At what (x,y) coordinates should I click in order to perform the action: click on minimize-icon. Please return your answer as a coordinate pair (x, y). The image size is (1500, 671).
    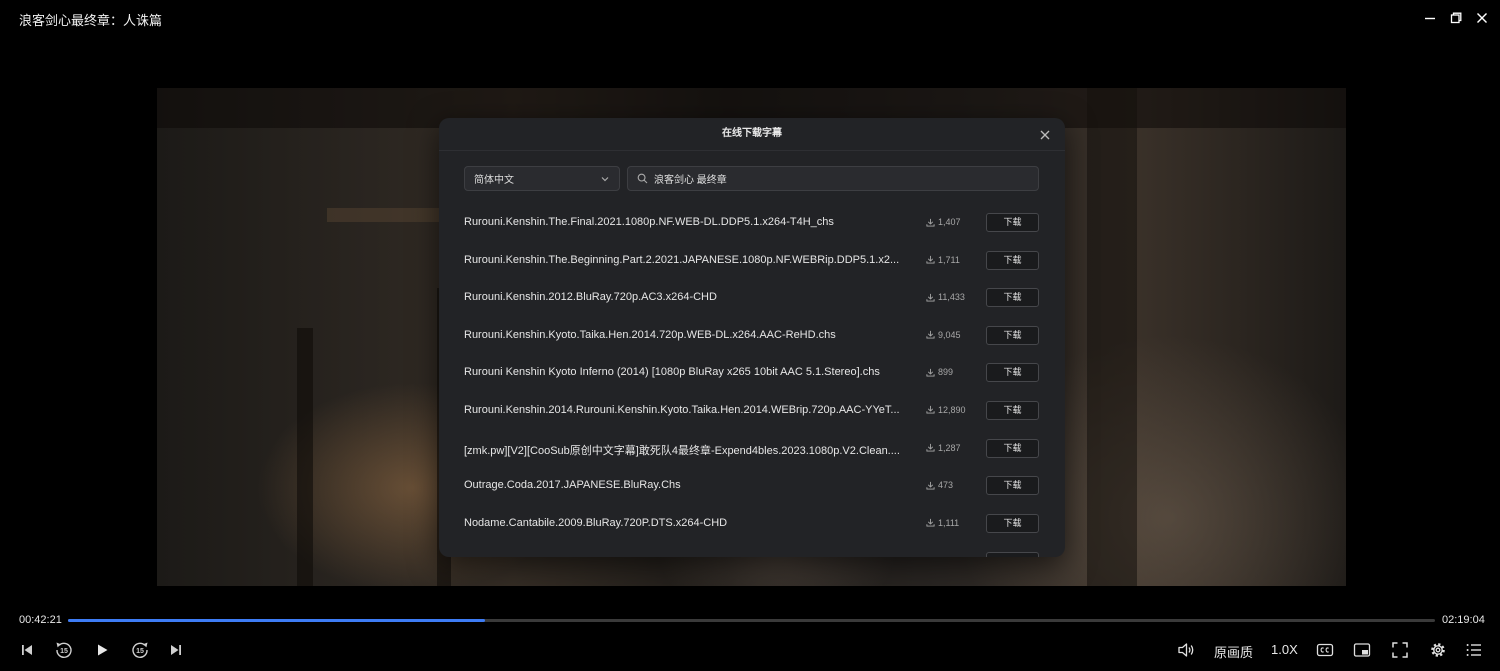
    Looking at the image, I should click on (1430, 18).